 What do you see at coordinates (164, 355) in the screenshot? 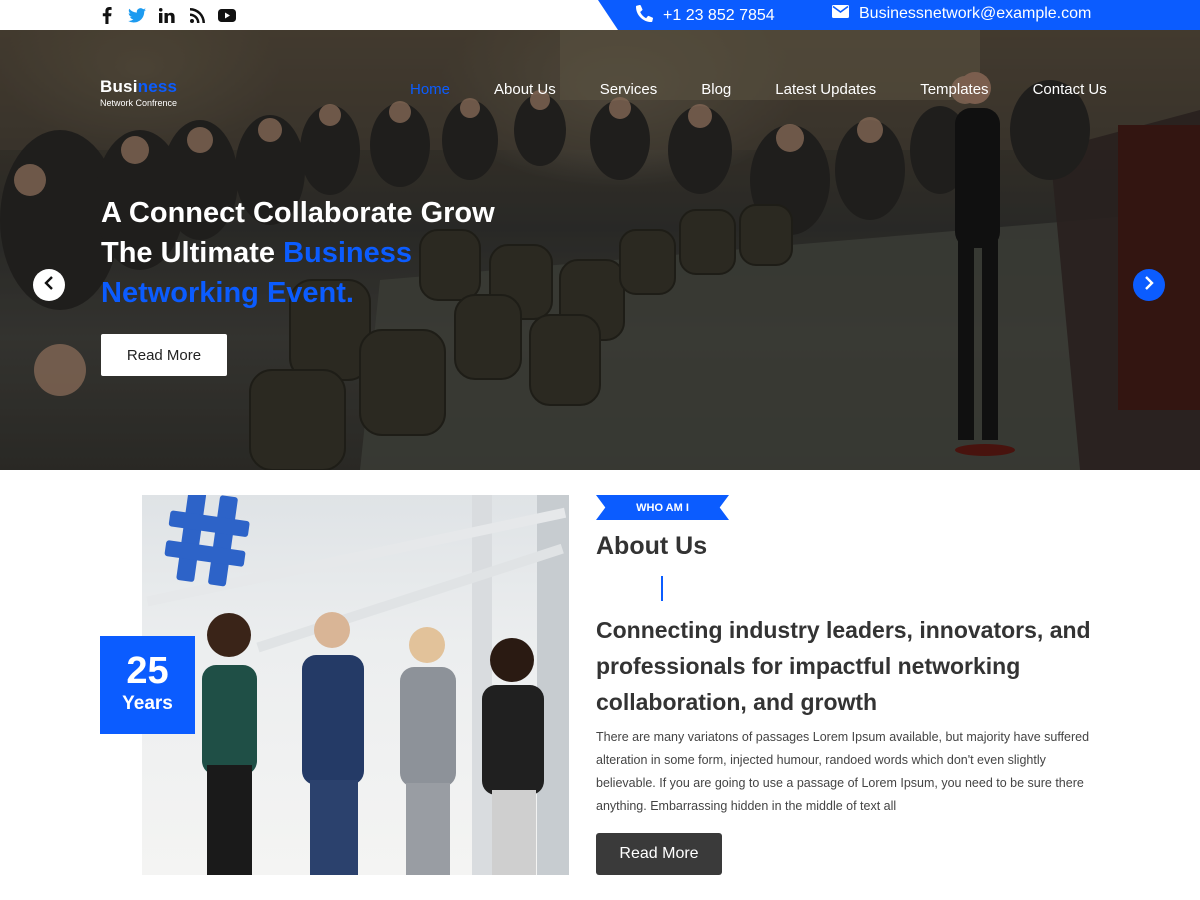
I see `hero-read-more-button: Read More` at bounding box center [164, 355].